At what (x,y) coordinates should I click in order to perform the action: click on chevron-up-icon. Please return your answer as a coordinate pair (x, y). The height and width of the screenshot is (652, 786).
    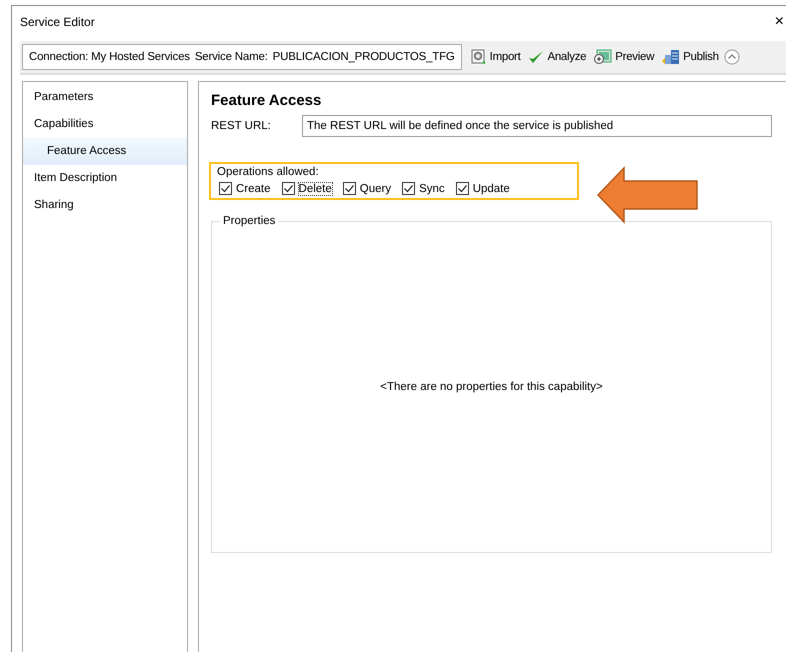
    Looking at the image, I should click on (732, 57).